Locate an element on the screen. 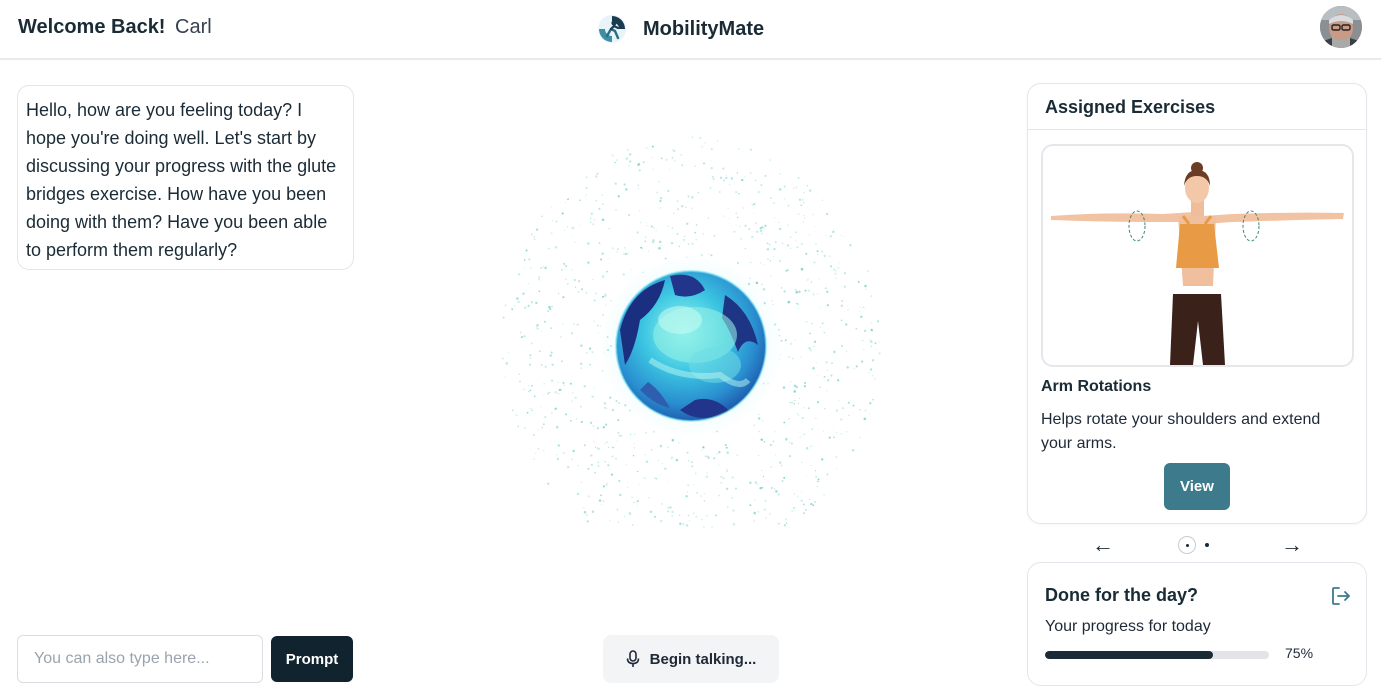 This screenshot has height=696, width=1381. carousel-dot-active is located at coordinates (1187, 545).